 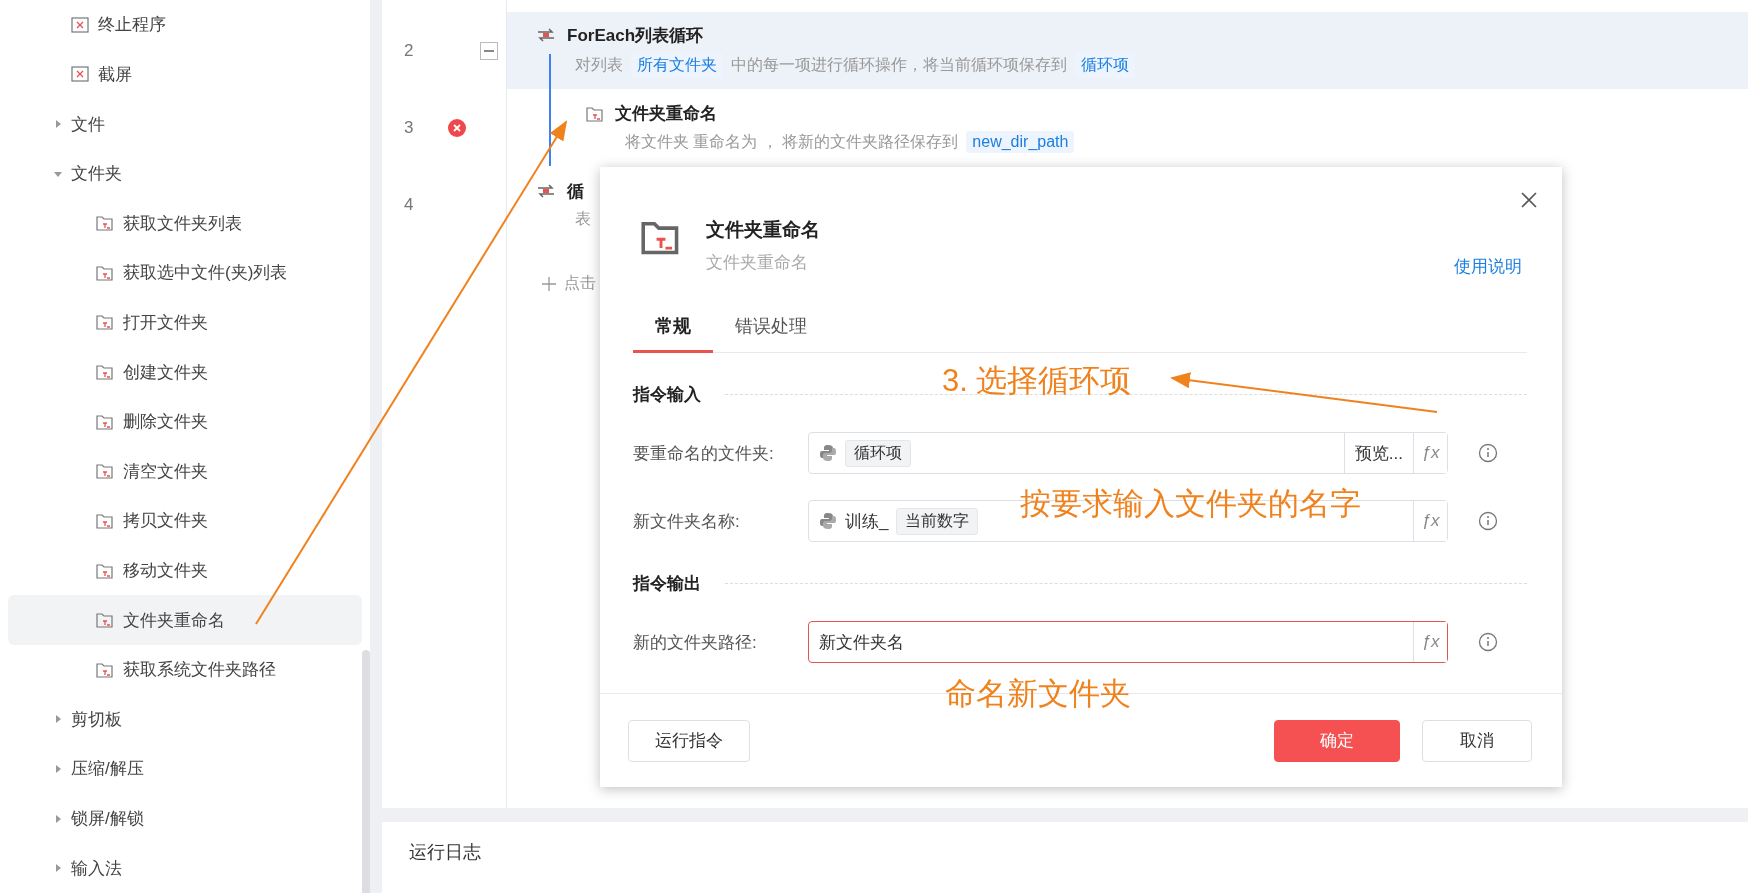 What do you see at coordinates (409, 204) in the screenshot?
I see `line-number: 4` at bounding box center [409, 204].